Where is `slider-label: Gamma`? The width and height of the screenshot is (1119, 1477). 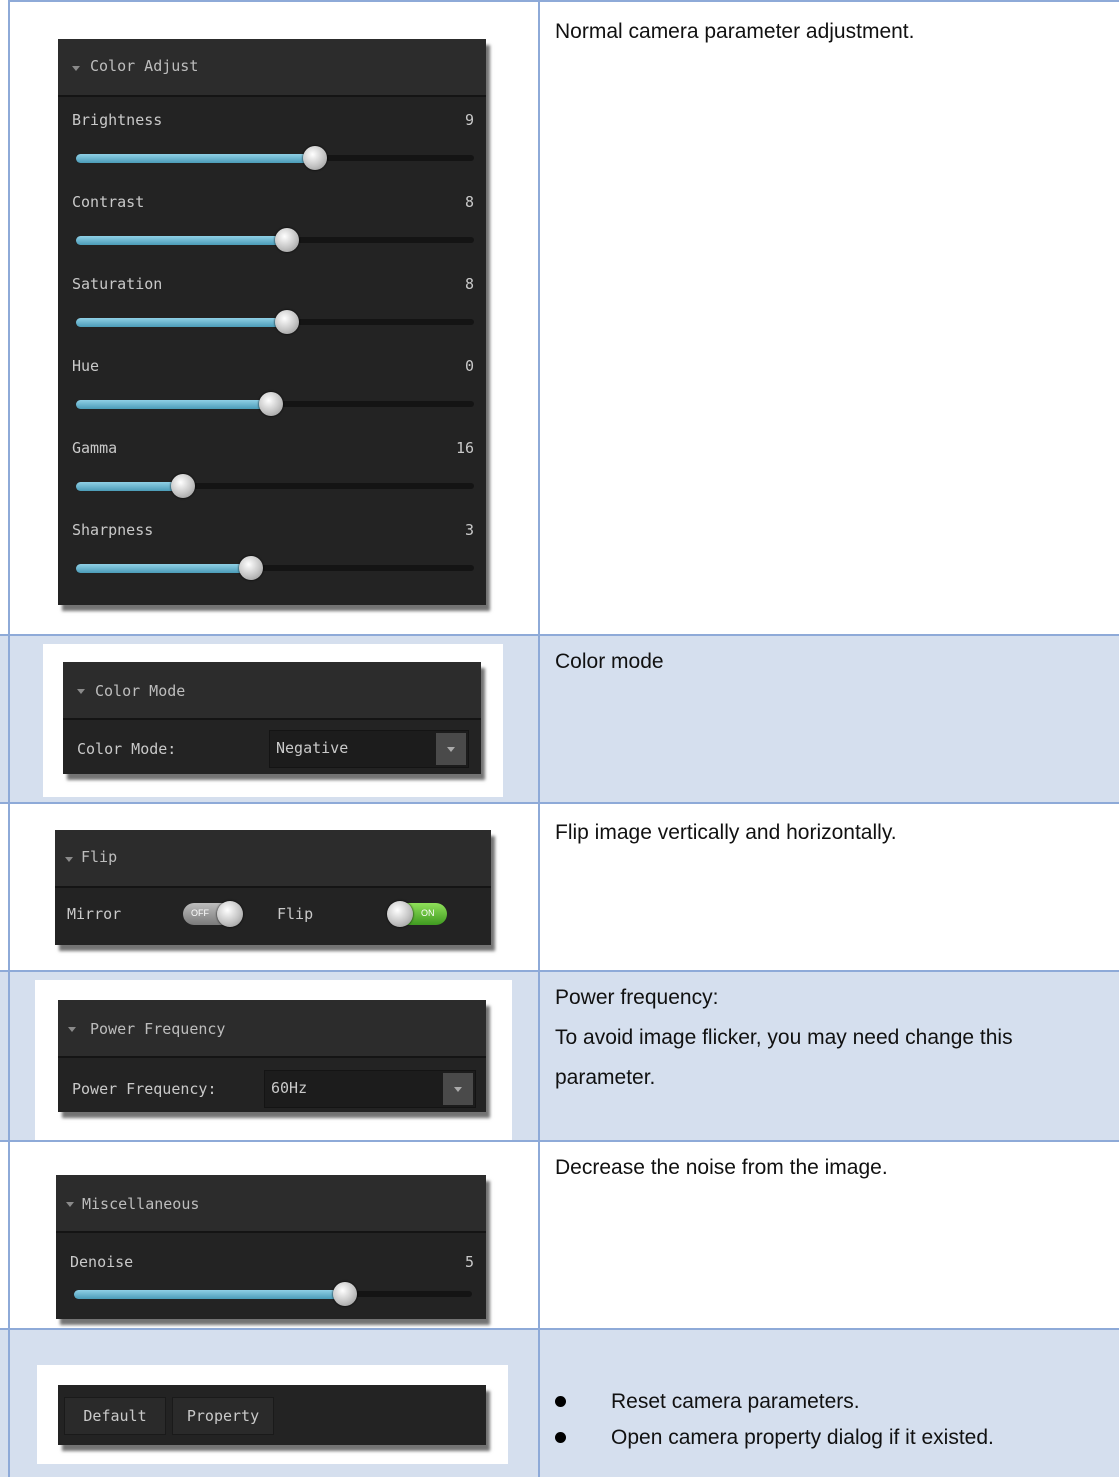 slider-label: Gamma is located at coordinates (95, 448).